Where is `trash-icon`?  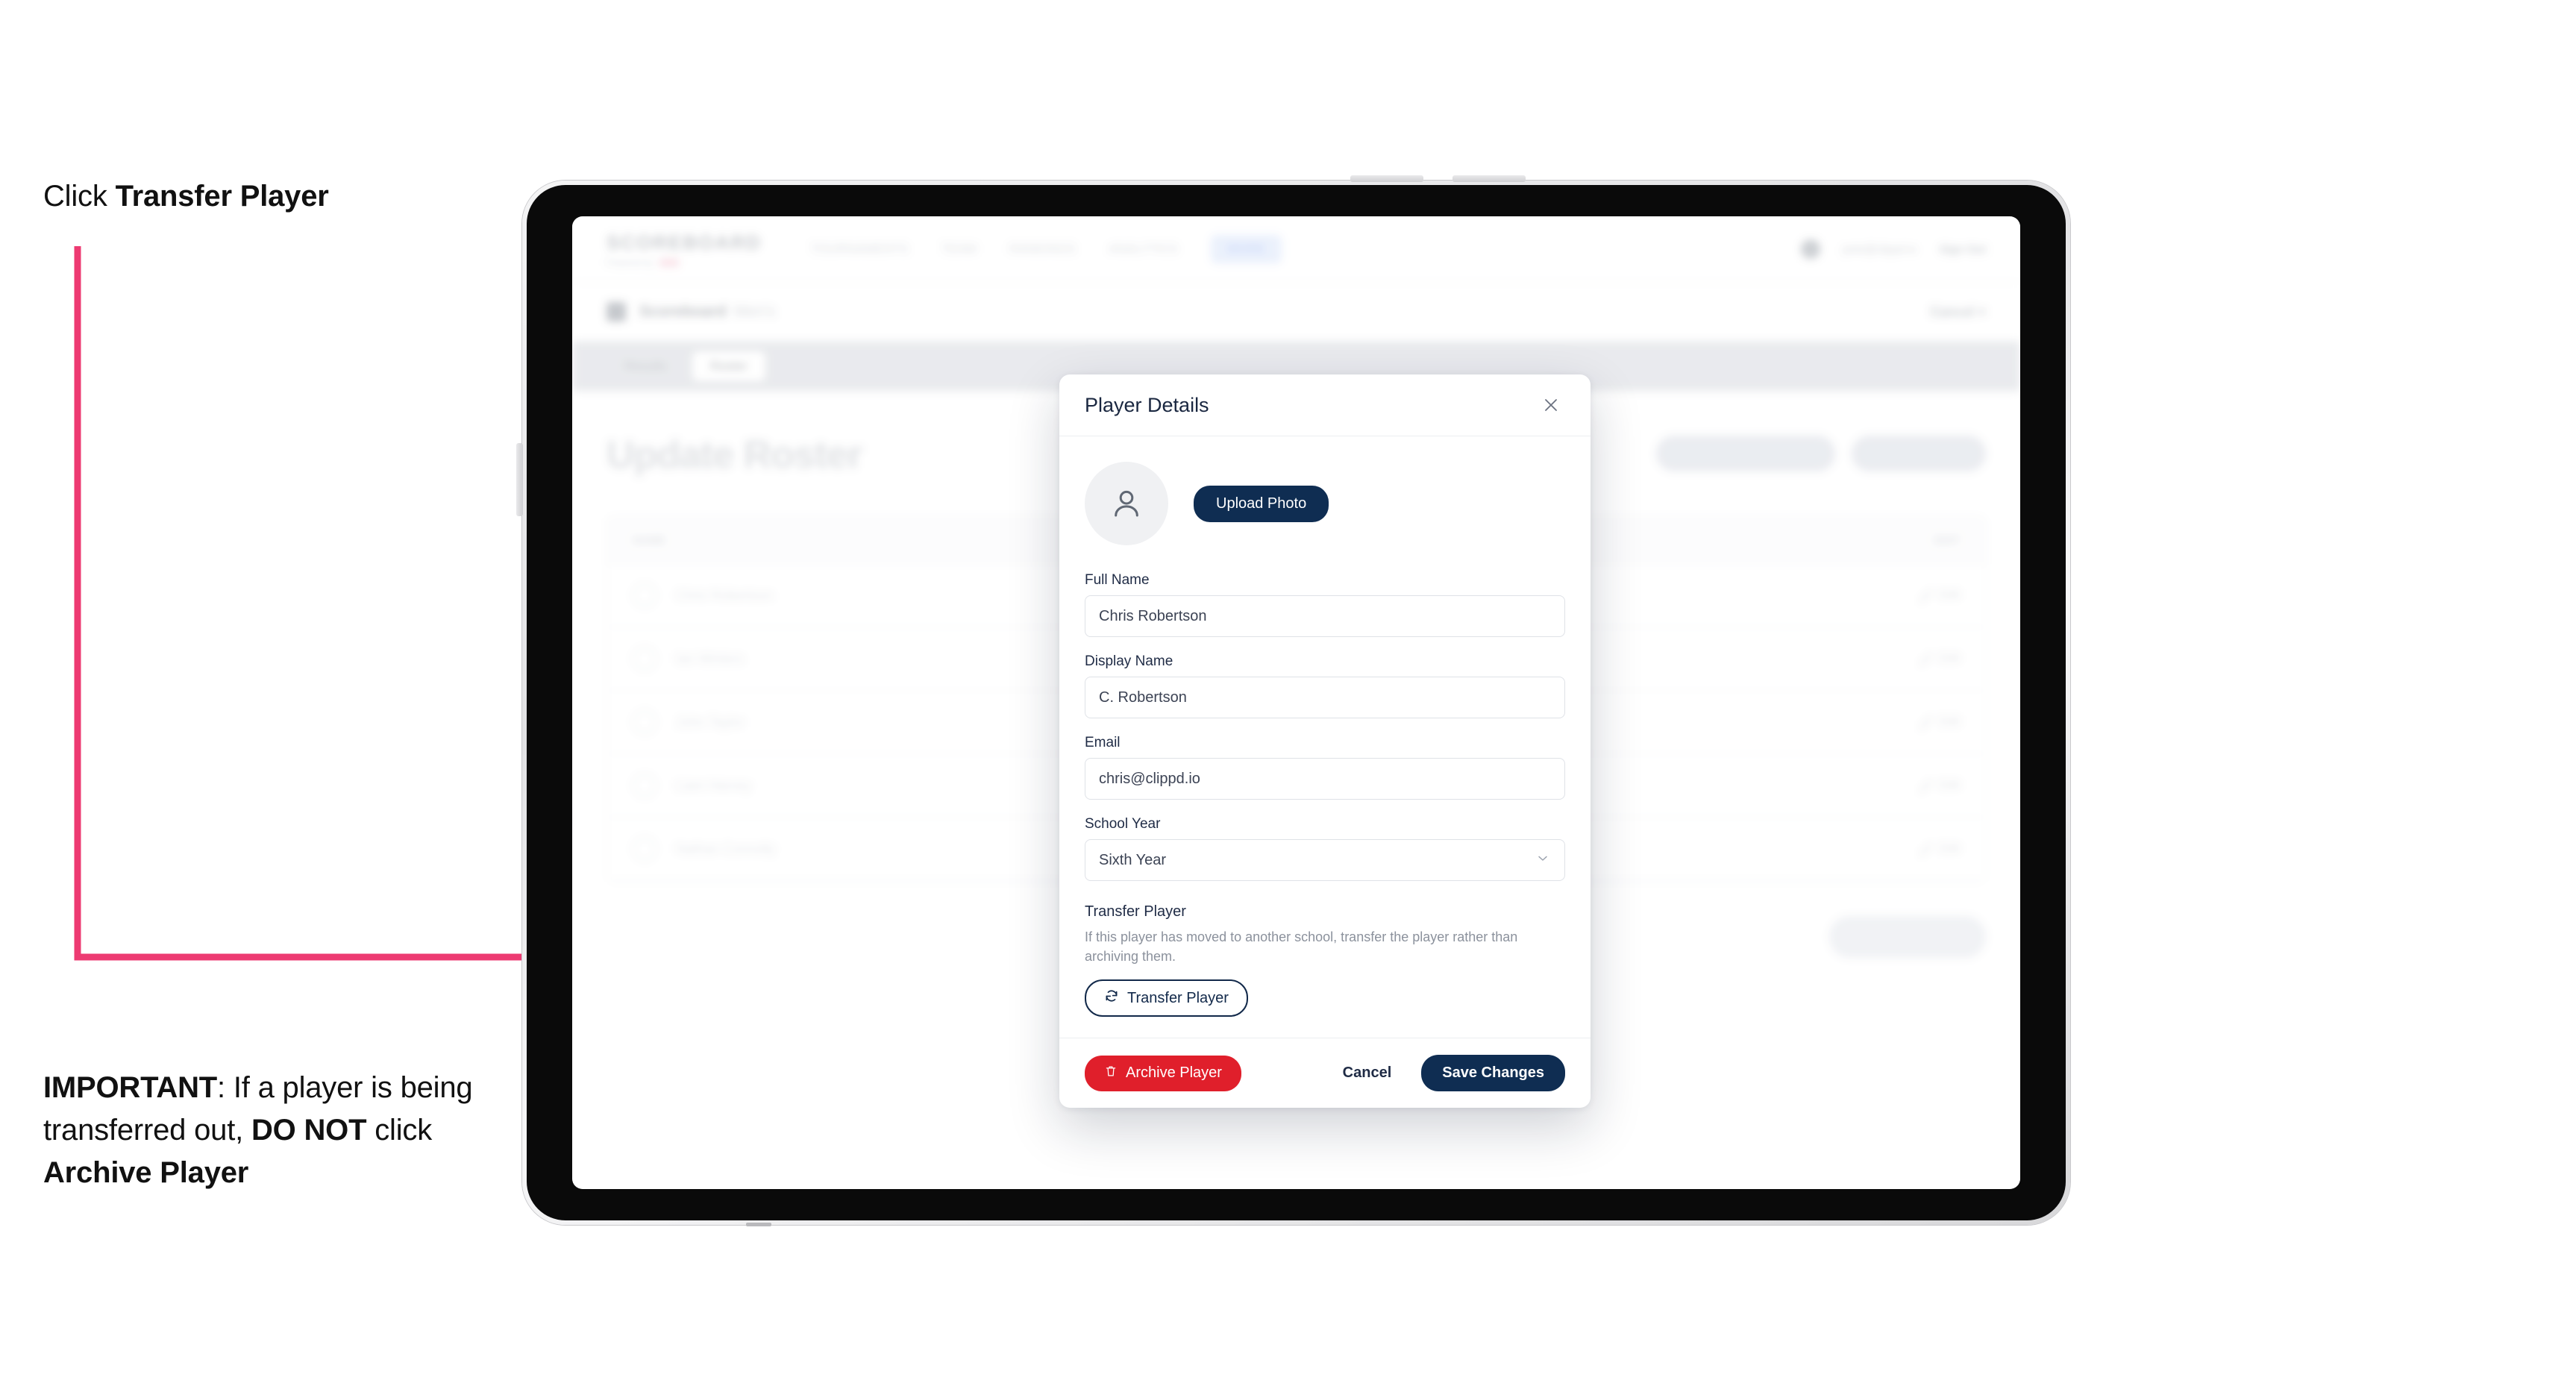
trash-icon is located at coordinates (1111, 1073).